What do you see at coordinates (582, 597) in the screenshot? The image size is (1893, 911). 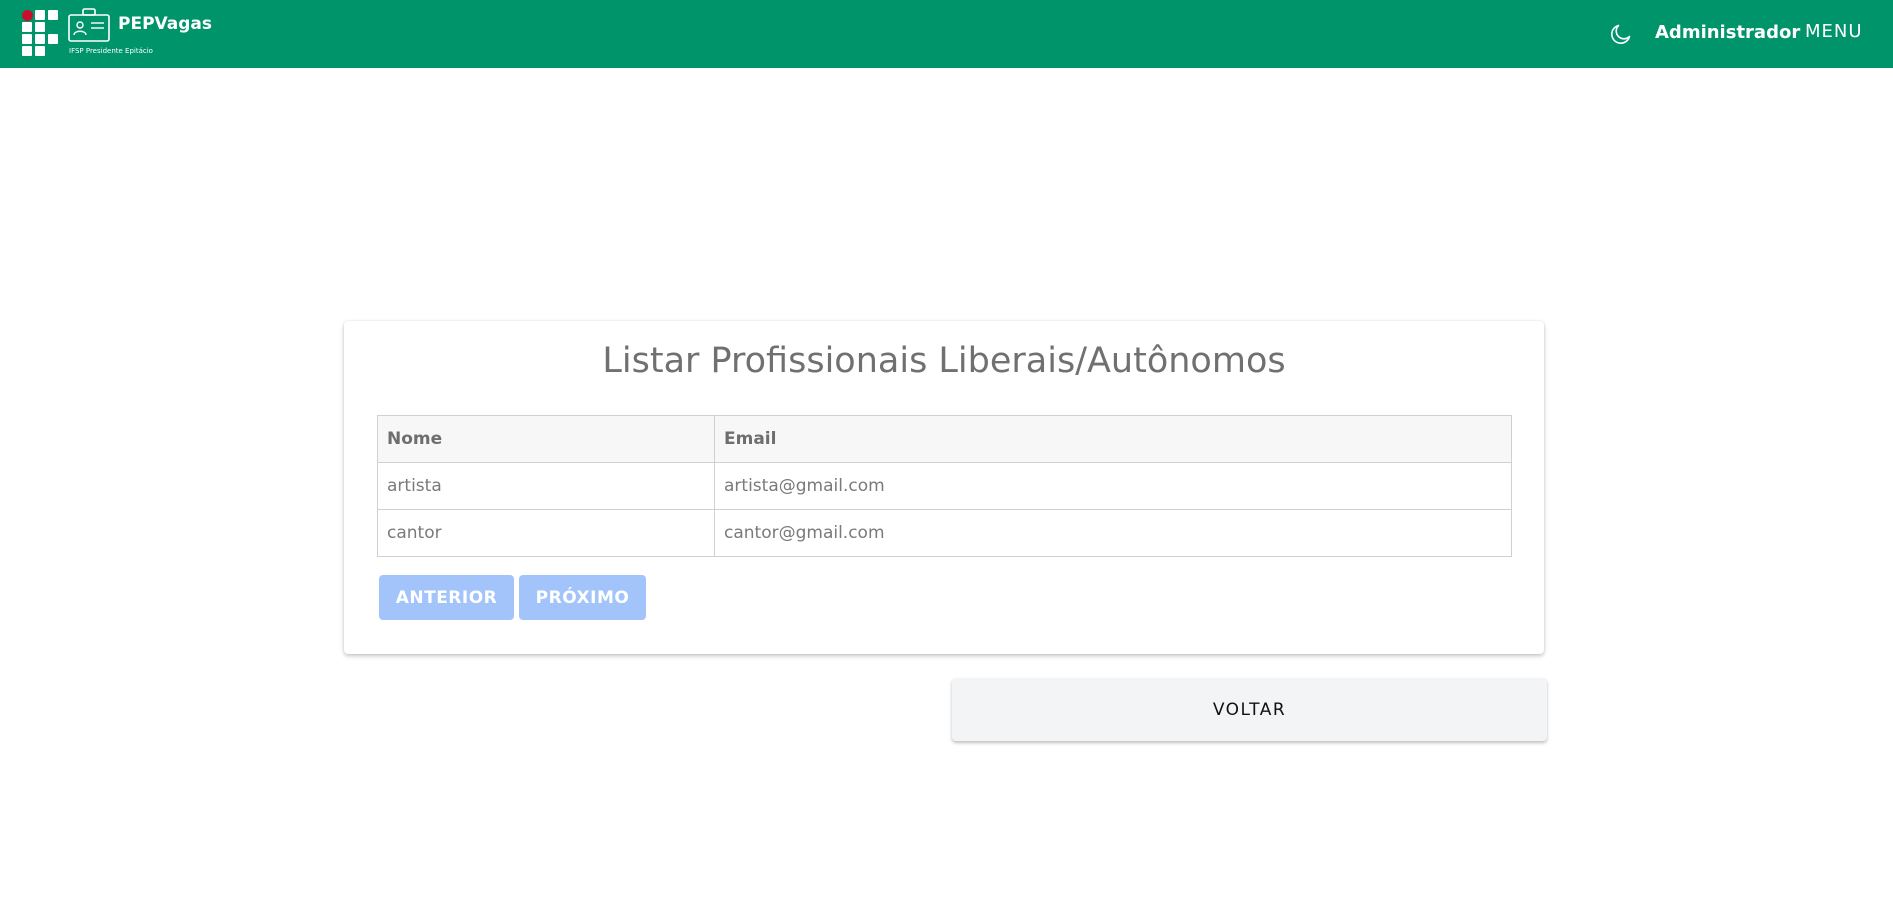 I see `next-page-button: PRÓXIMO` at bounding box center [582, 597].